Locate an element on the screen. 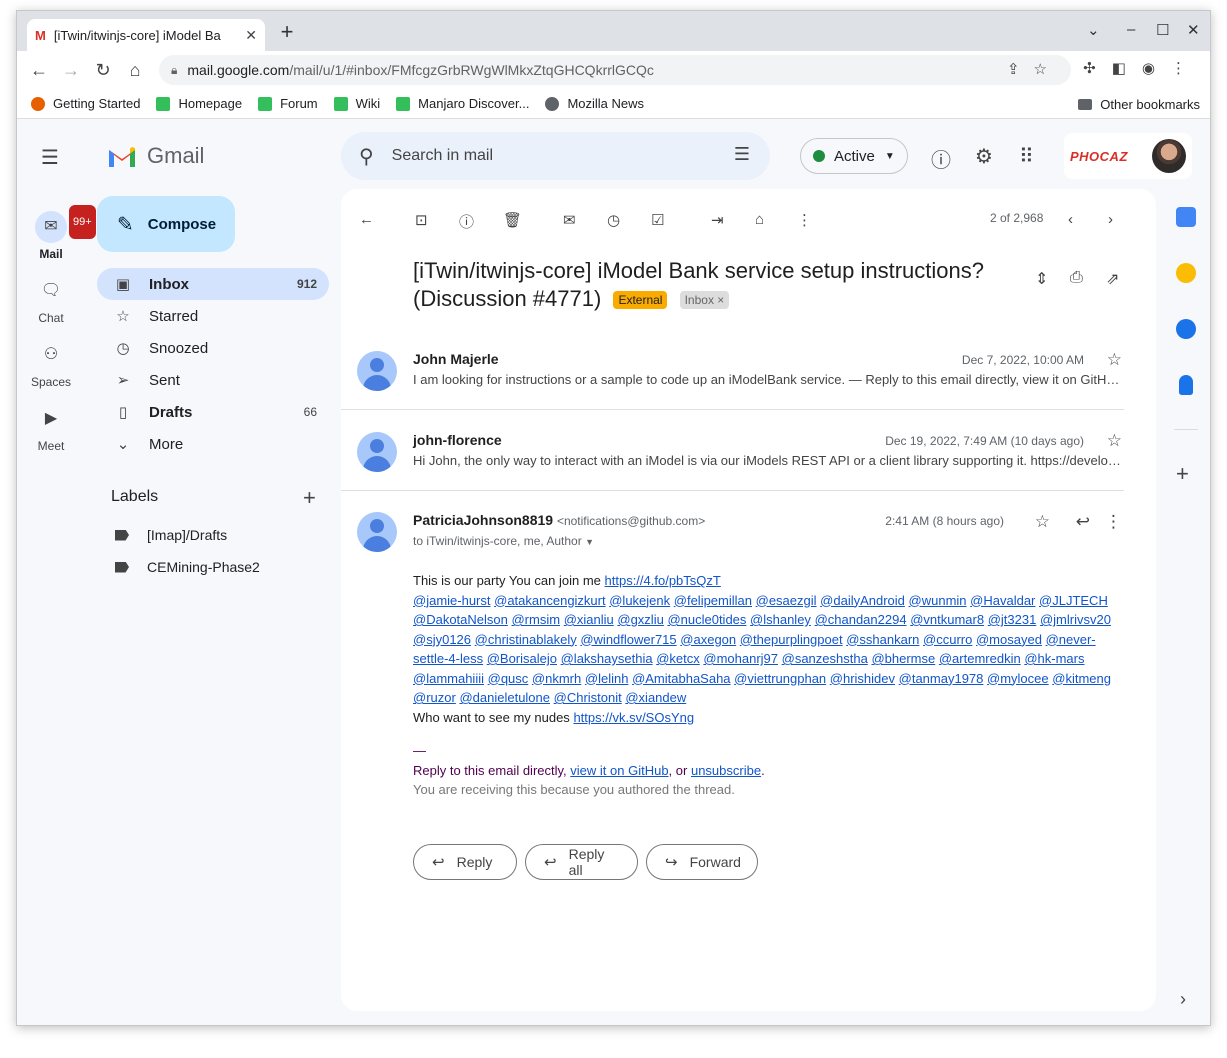  mention-link: @jmlrivsv20 is located at coordinates (1075, 619).